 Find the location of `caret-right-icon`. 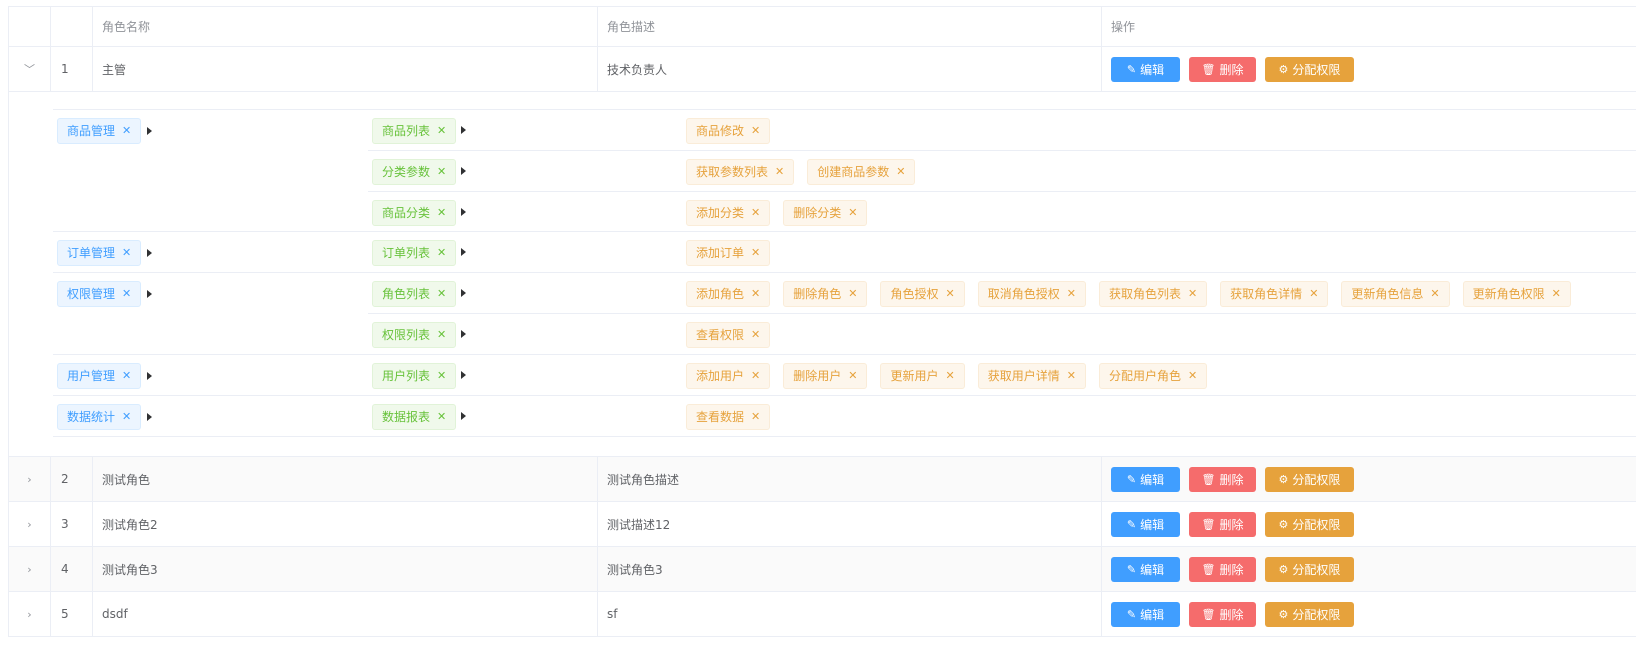

caret-right-icon is located at coordinates (149, 375).